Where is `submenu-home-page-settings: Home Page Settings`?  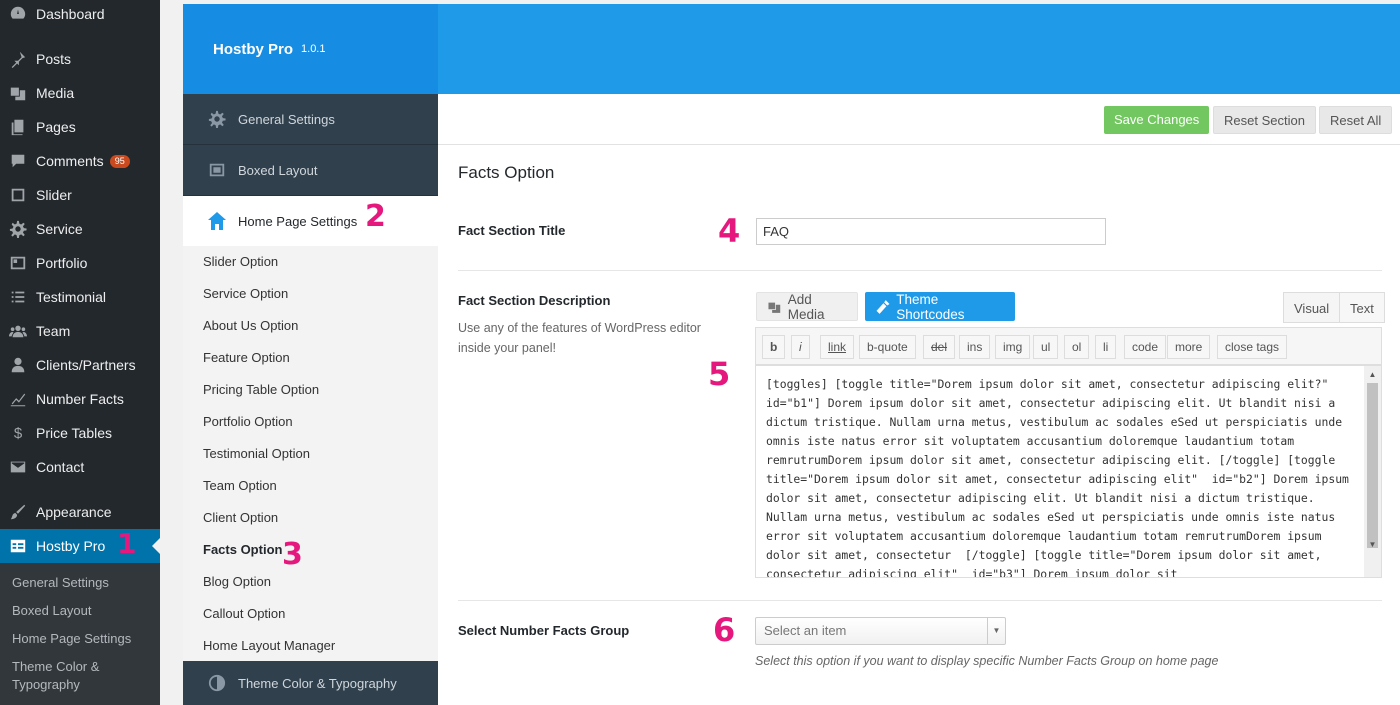 submenu-home-page-settings: Home Page Settings is located at coordinates (80, 639).